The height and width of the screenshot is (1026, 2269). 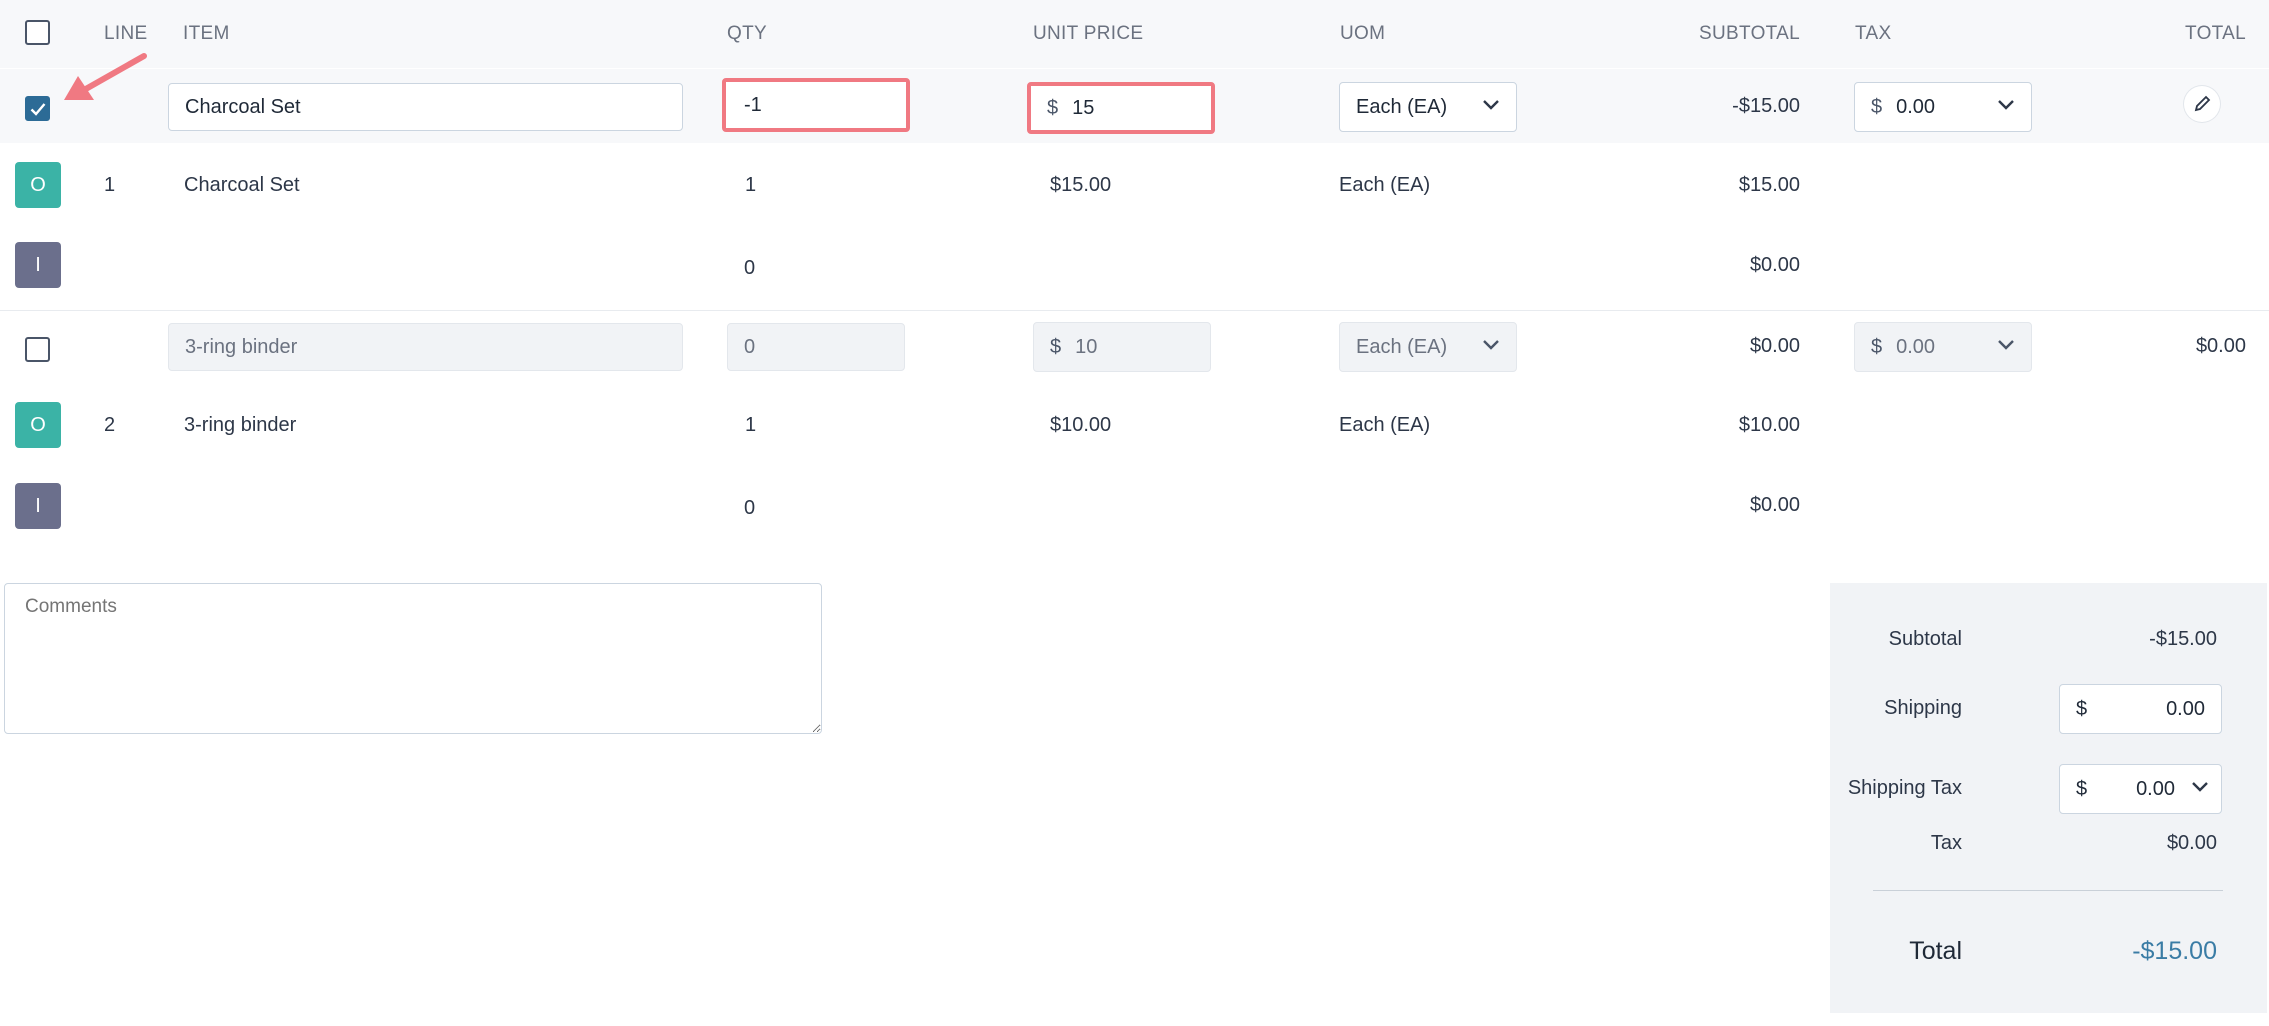 What do you see at coordinates (1081, 425) in the screenshot?
I see `line-unit-price-2: $10.00` at bounding box center [1081, 425].